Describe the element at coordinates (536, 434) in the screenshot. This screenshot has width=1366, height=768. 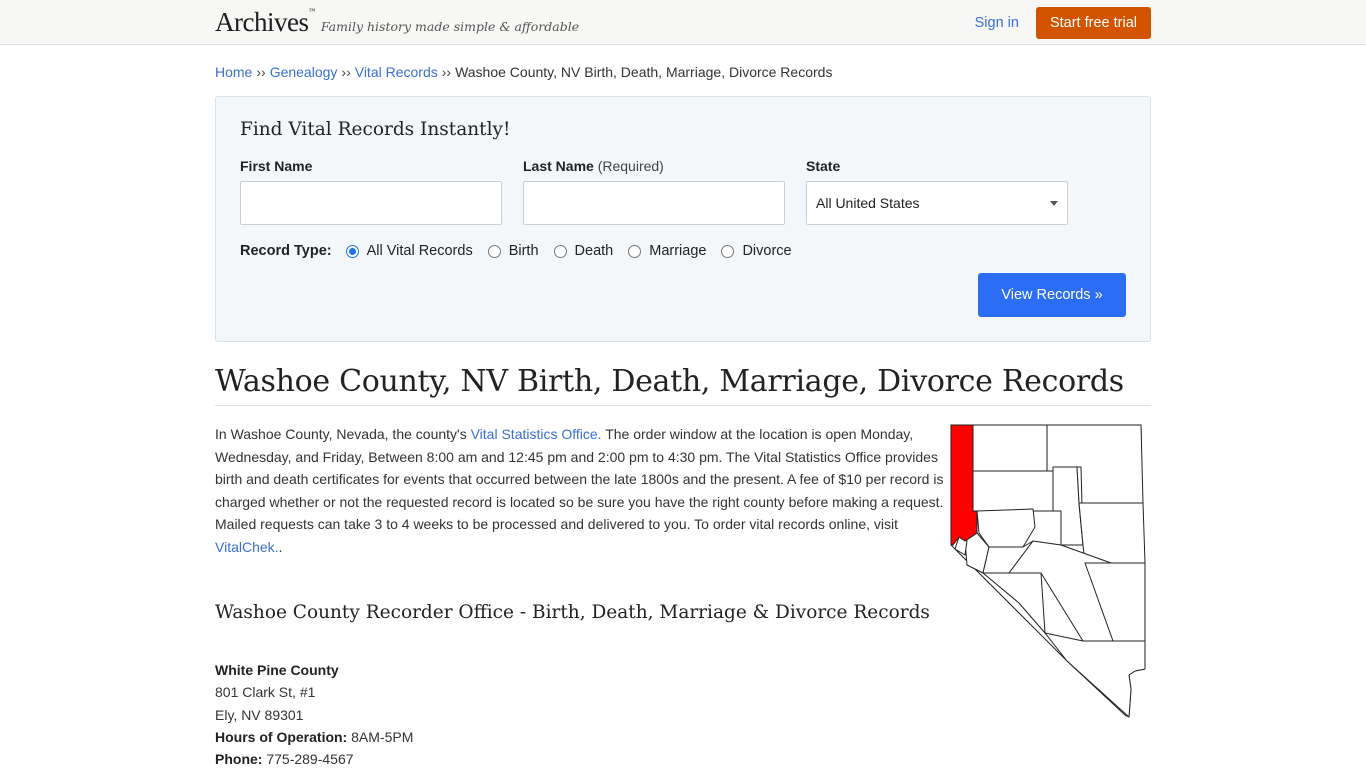
I see `vital-statistics-office-link: Vital Statistics Office.` at that location.